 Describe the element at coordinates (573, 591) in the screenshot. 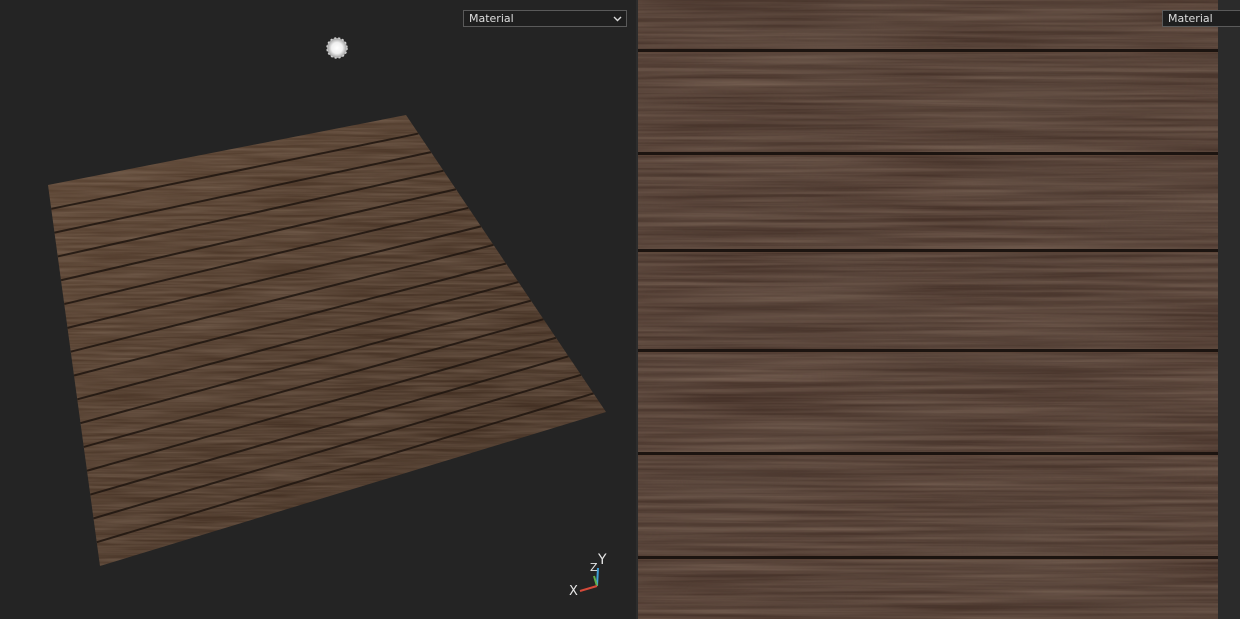

I see `axis-x-label: X` at that location.